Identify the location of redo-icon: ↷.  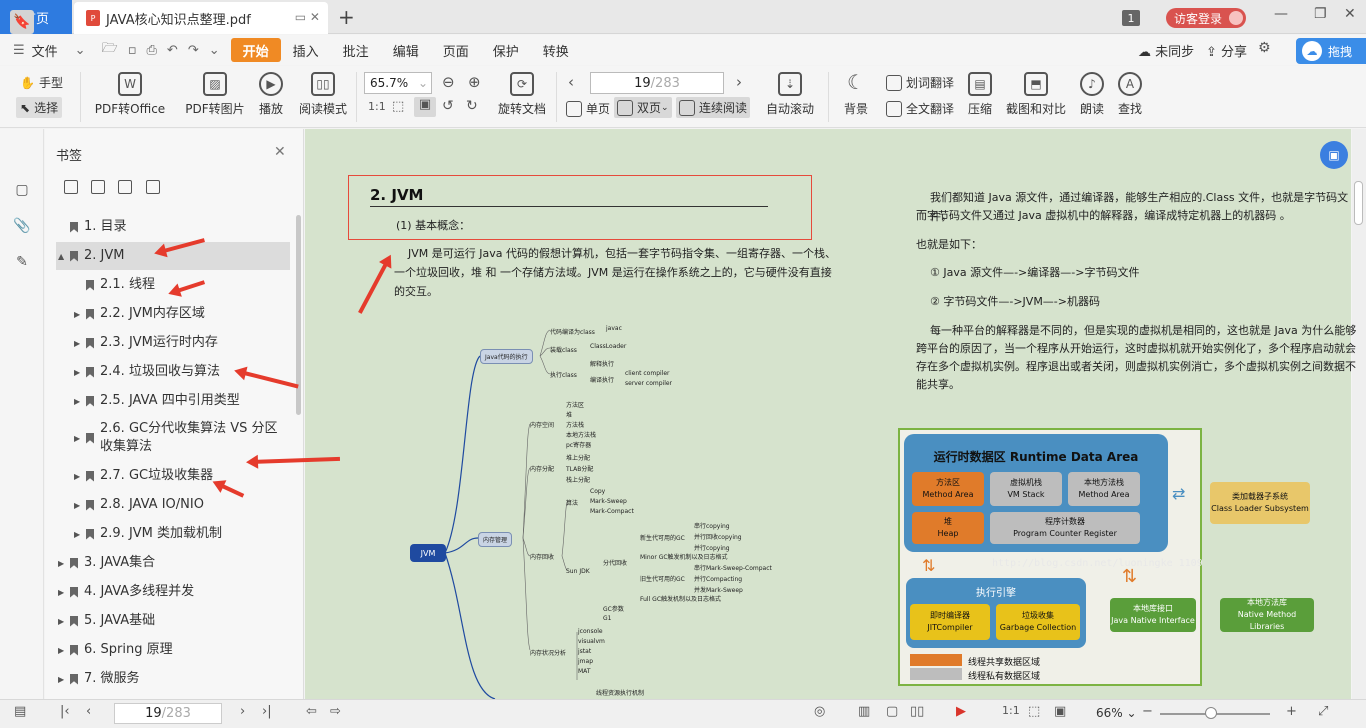
(193, 50).